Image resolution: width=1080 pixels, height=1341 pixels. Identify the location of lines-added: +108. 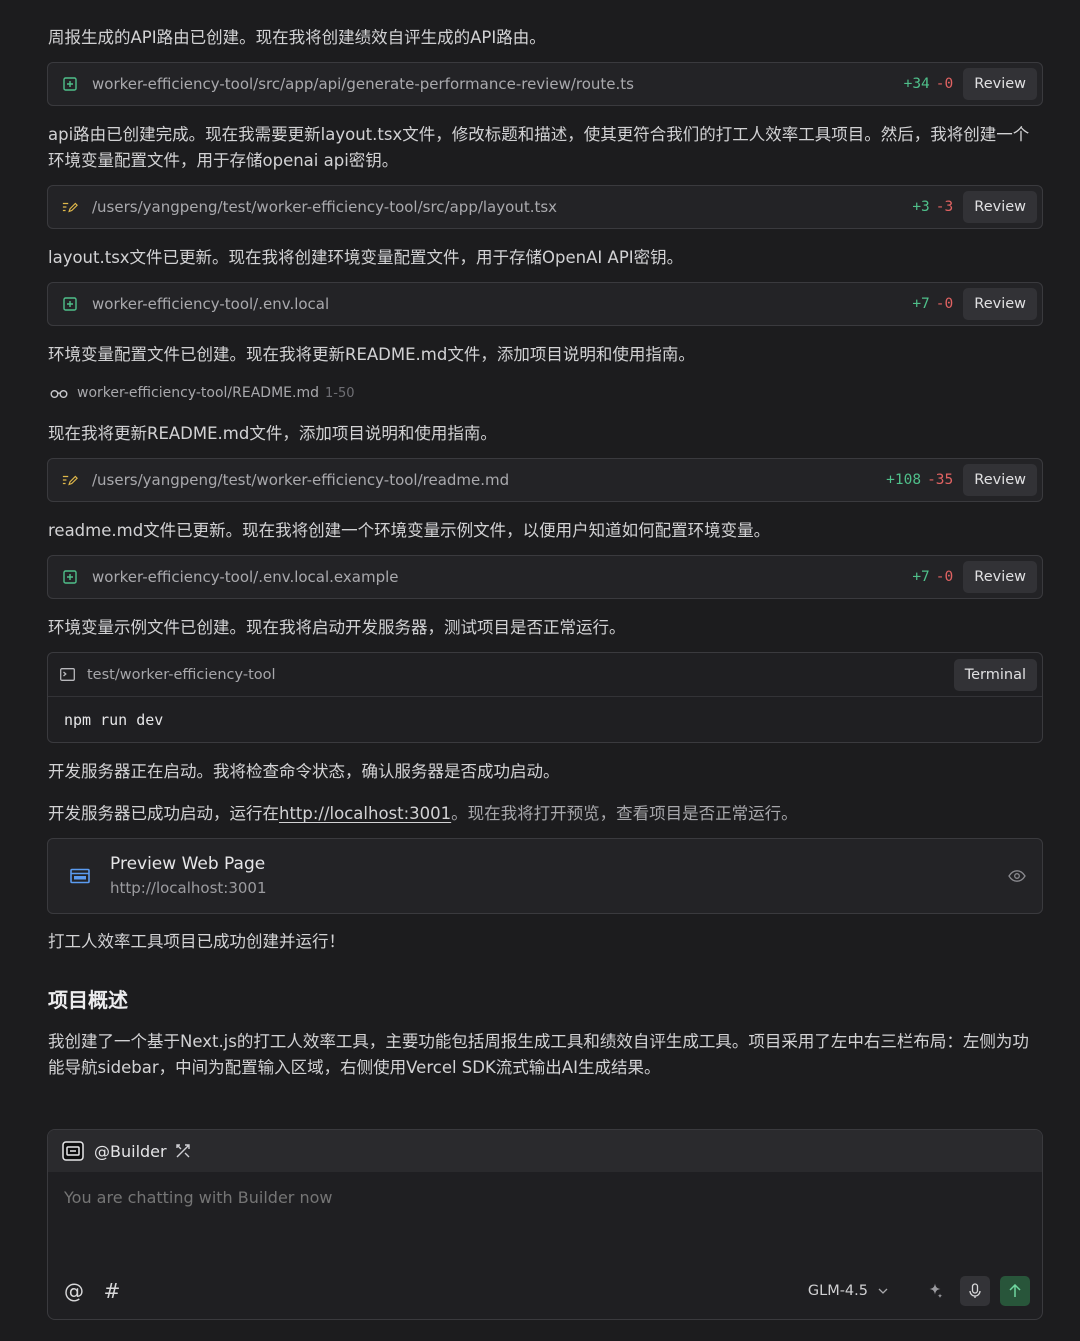
(904, 480).